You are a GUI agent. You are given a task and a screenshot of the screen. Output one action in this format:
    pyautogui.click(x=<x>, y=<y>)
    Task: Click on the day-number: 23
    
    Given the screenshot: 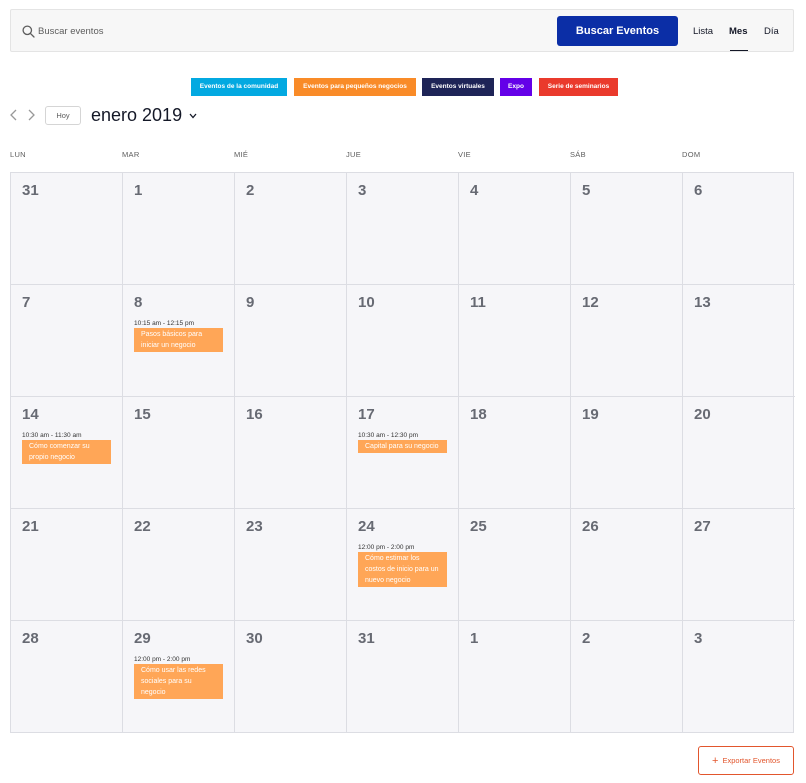 What is the action you would take?
    pyautogui.click(x=254, y=526)
    